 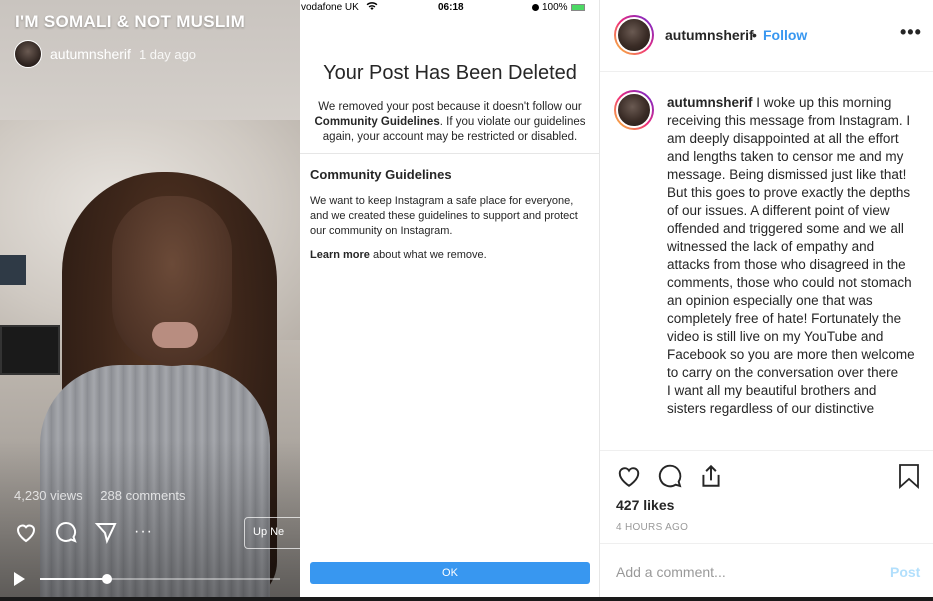 What do you see at coordinates (167, 54) in the screenshot?
I see `video-time: 1 day ago` at bounding box center [167, 54].